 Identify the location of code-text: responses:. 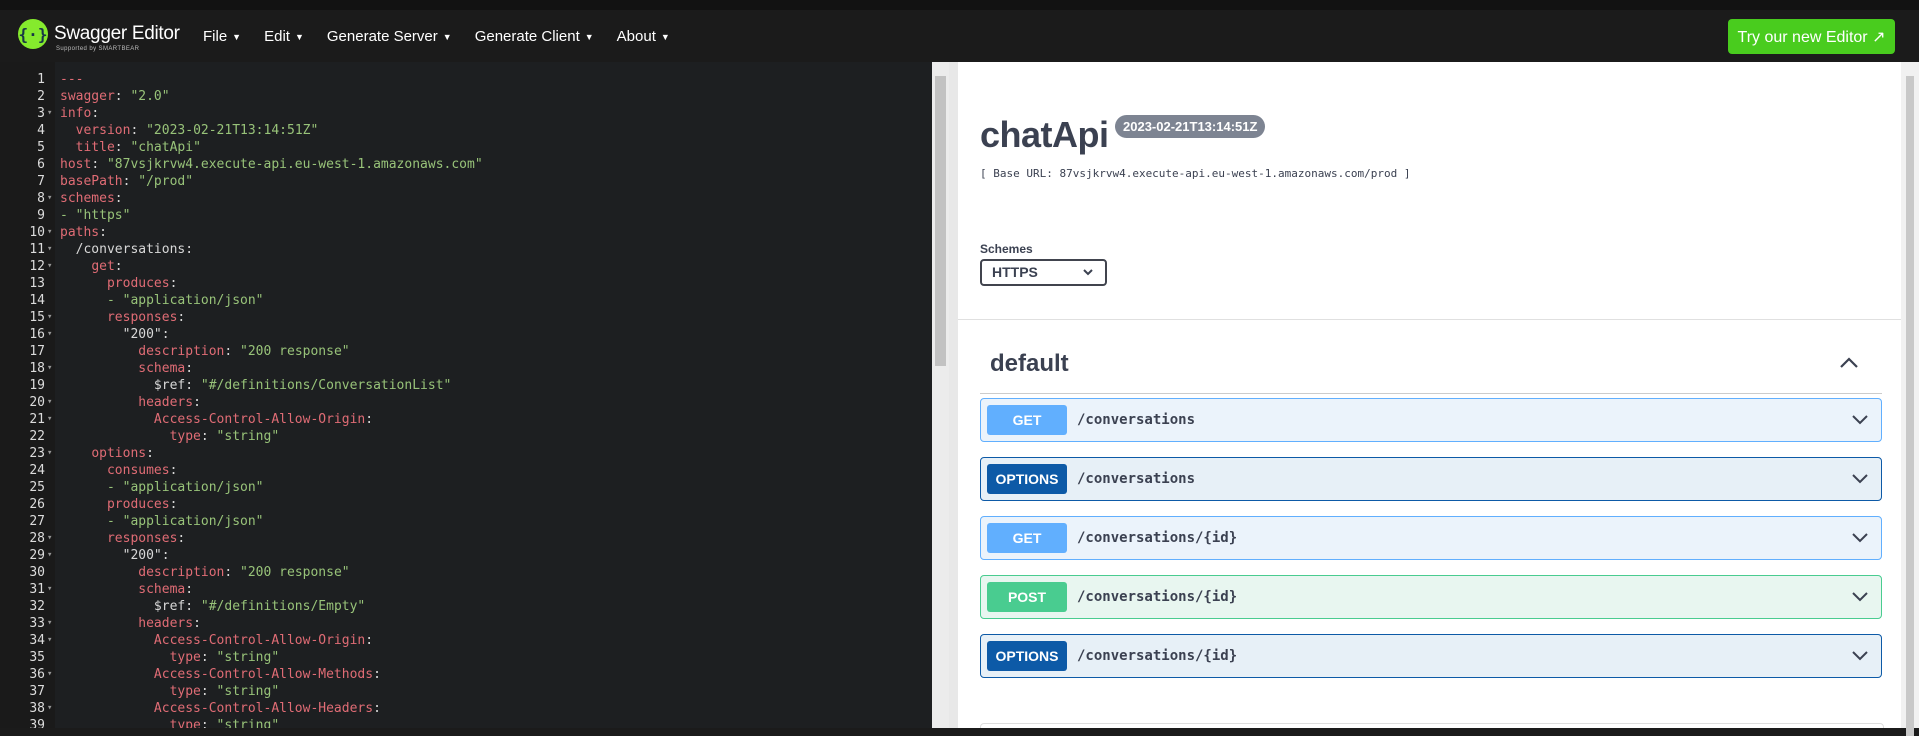
(122, 317).